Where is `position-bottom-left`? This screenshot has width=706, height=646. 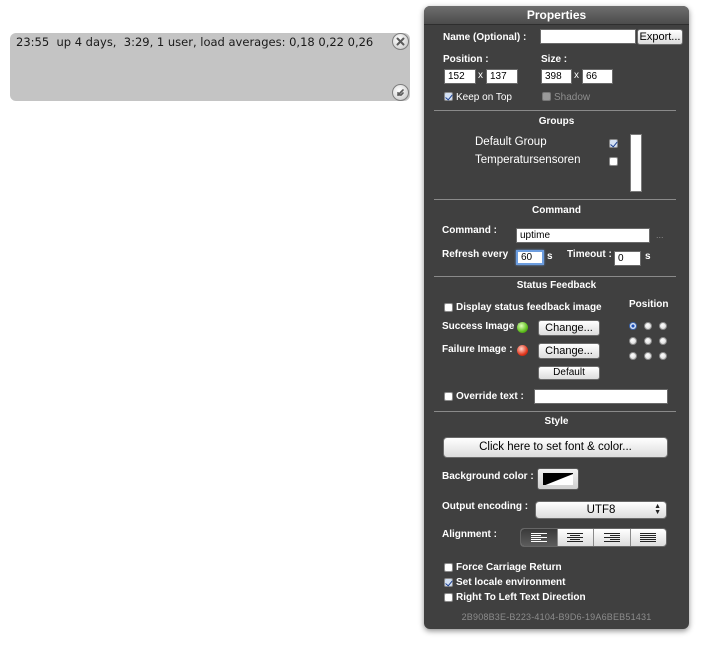
position-bottom-left is located at coordinates (633, 356).